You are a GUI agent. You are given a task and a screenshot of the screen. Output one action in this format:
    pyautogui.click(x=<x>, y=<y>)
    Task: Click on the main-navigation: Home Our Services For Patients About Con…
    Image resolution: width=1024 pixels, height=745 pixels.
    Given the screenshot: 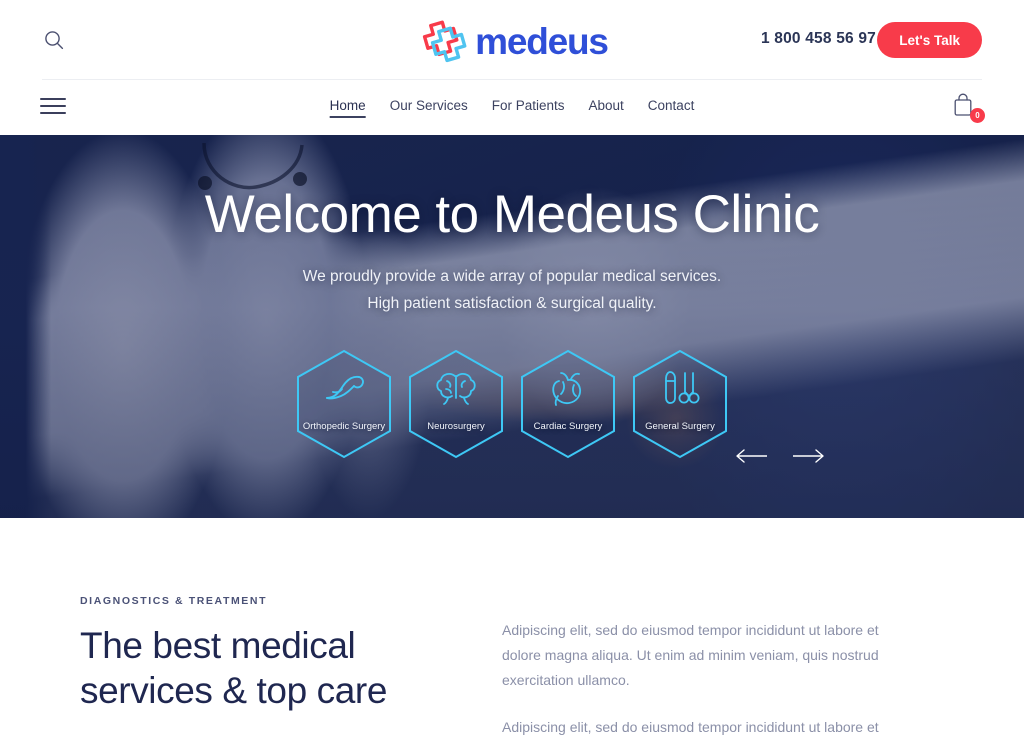 What is the action you would take?
    pyautogui.click(x=512, y=107)
    